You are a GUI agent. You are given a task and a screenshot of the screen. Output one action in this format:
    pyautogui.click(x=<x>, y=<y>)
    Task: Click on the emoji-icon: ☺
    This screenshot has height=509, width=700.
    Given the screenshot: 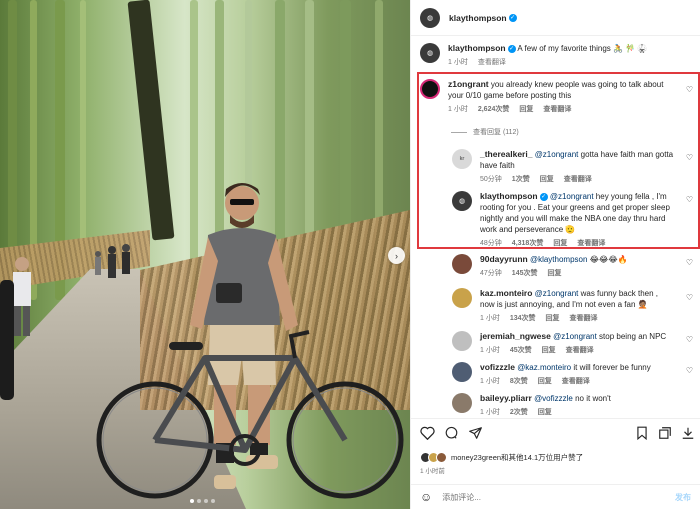 What is the action you would take?
    pyautogui.click(x=426, y=497)
    